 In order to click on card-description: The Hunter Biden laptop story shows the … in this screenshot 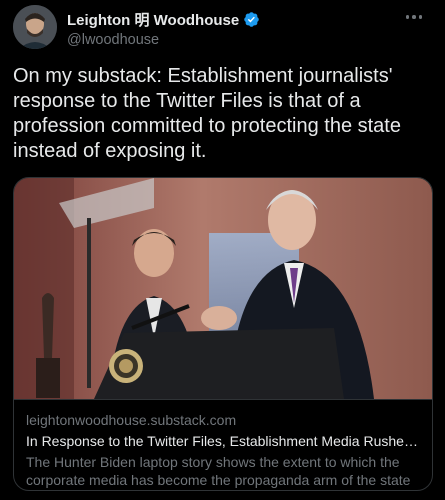, I will do `click(218, 471)`.